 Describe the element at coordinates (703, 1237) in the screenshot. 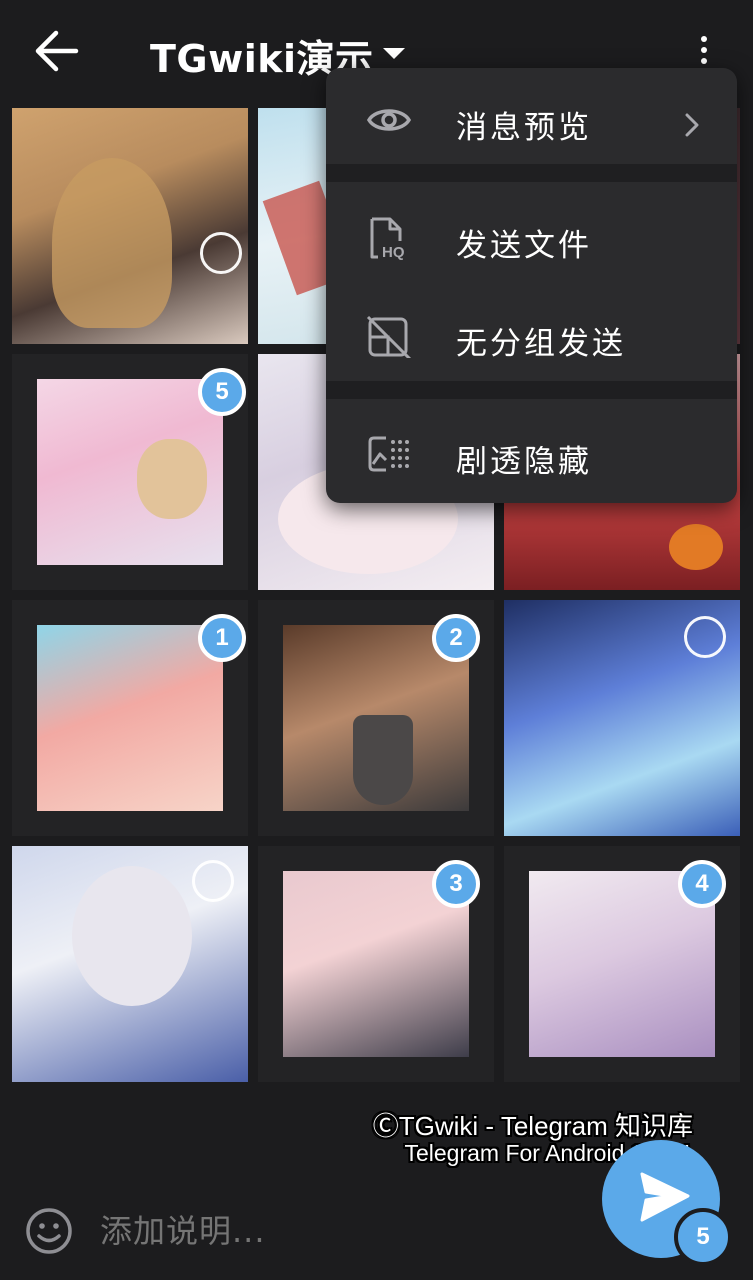

I see `selected-count-badge: 5` at that location.